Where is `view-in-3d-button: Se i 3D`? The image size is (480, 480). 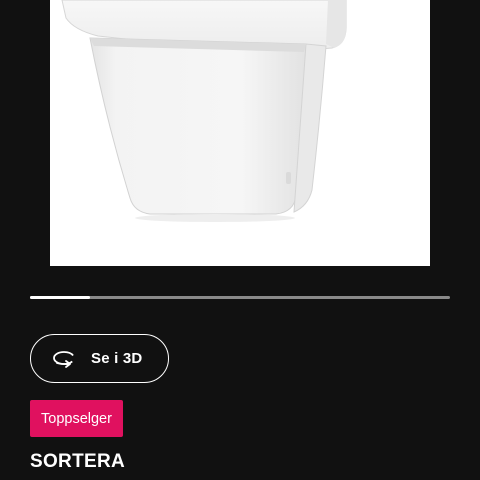 view-in-3d-button: Se i 3D is located at coordinates (99, 358).